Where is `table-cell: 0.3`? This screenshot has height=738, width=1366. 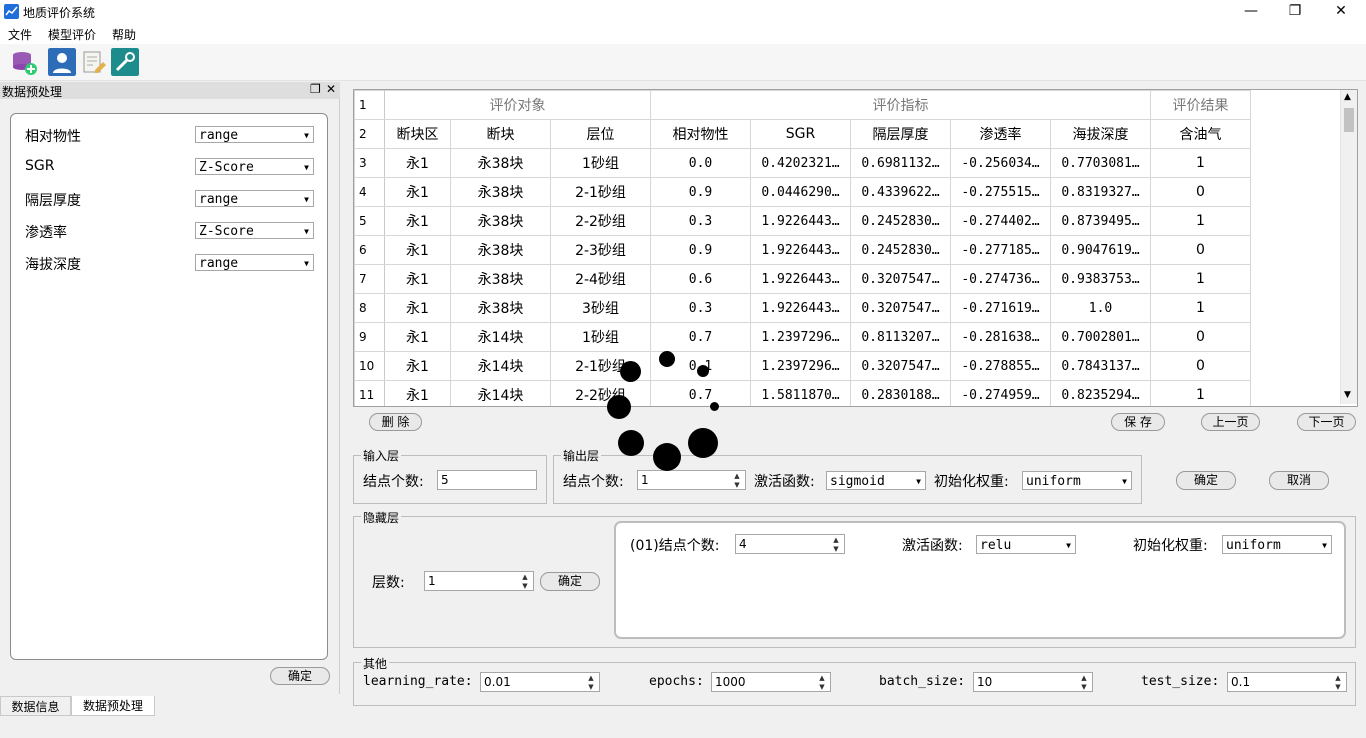
table-cell: 0.3 is located at coordinates (700, 308).